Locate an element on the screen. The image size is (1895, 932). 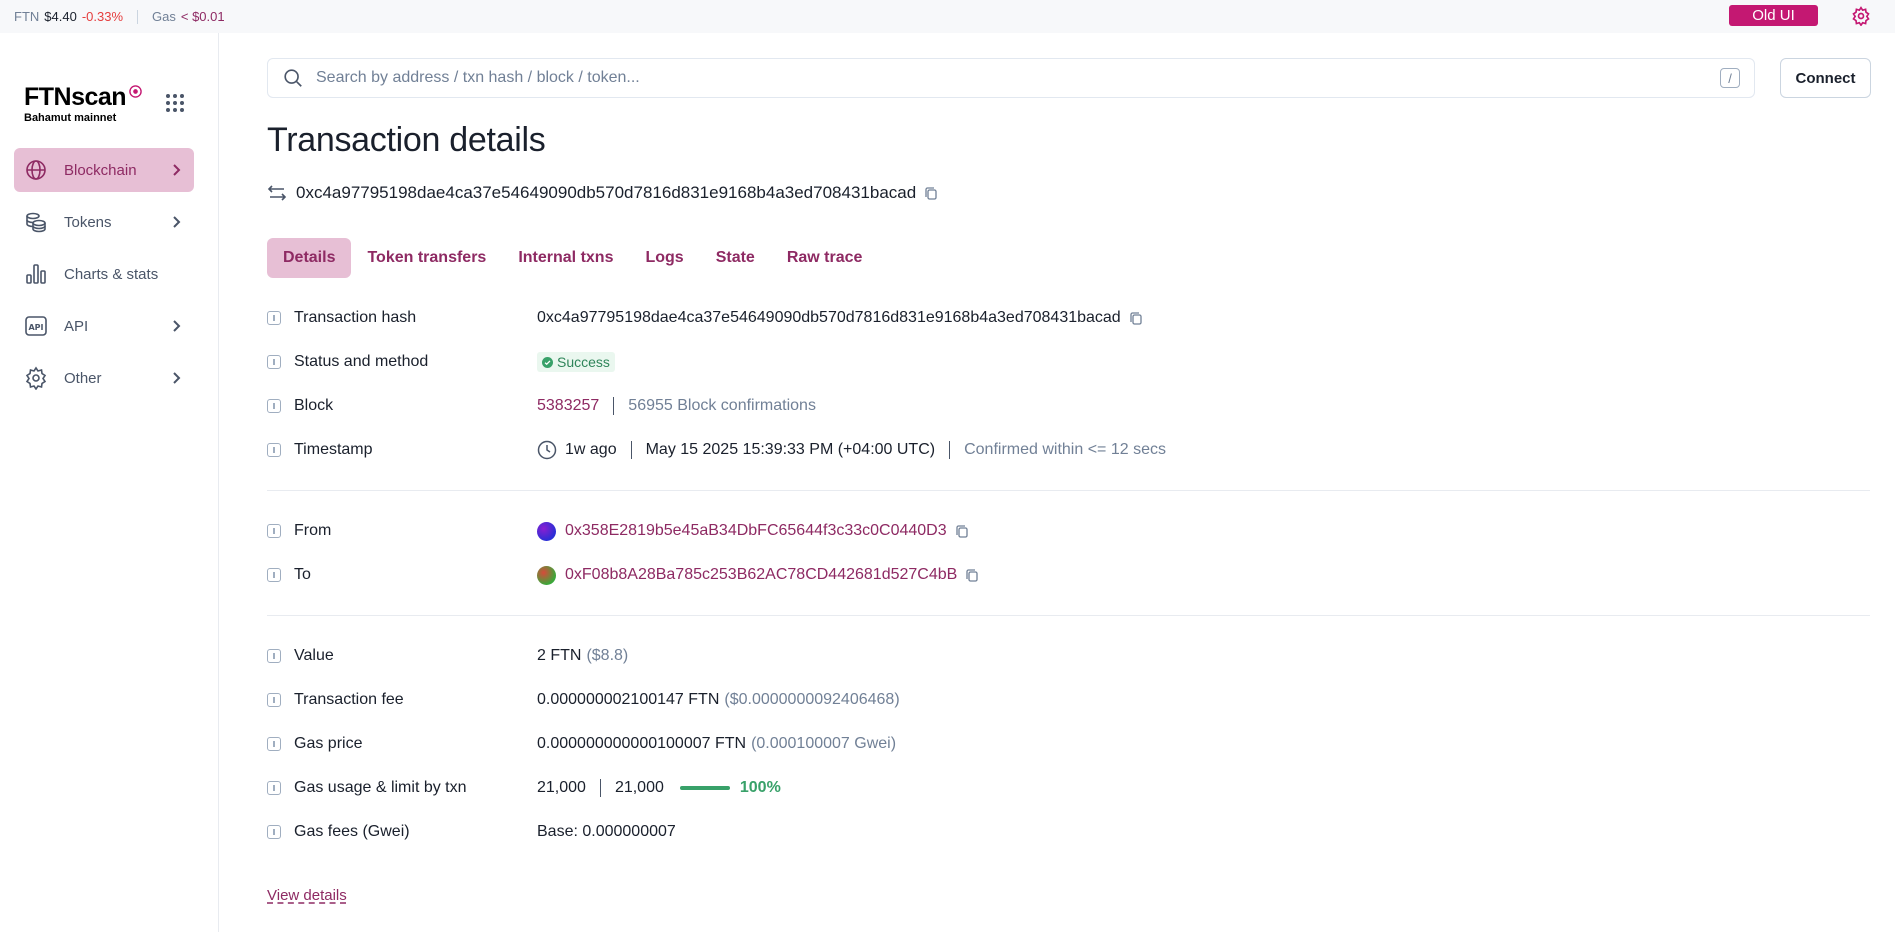
detail-row-gas-fees: Gas fees (Gwei) Base: 0.000000007 is located at coordinates (471, 832).